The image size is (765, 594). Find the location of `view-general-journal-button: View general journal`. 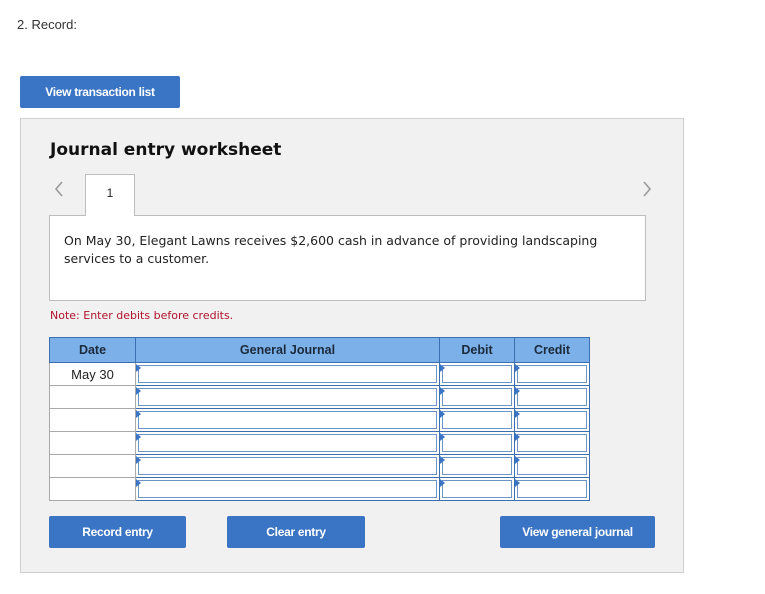

view-general-journal-button: View general journal is located at coordinates (577, 532).